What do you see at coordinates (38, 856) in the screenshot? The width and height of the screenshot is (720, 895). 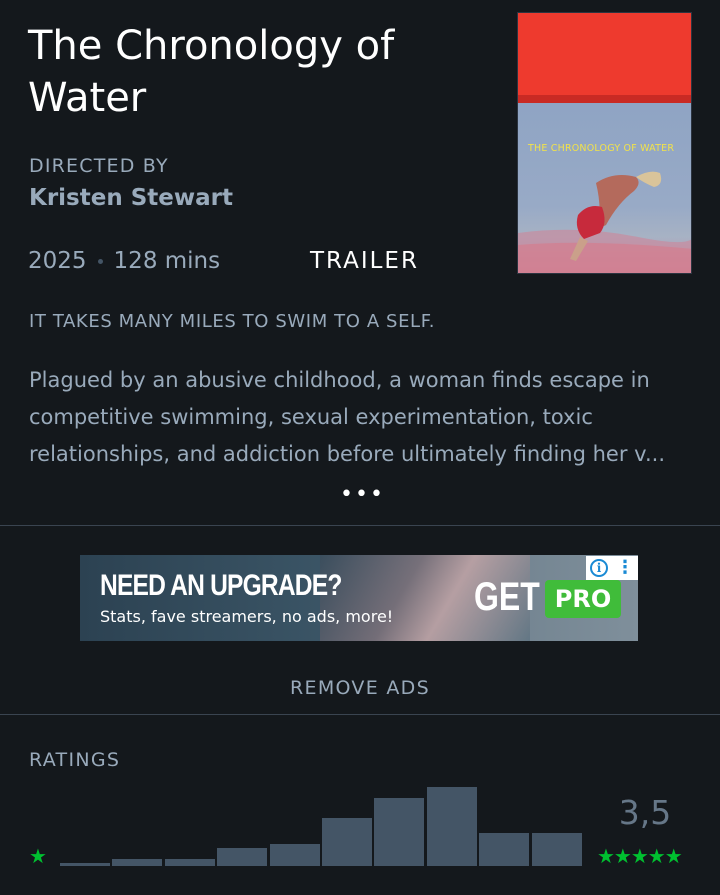 I see `min-star-icon: ★` at bounding box center [38, 856].